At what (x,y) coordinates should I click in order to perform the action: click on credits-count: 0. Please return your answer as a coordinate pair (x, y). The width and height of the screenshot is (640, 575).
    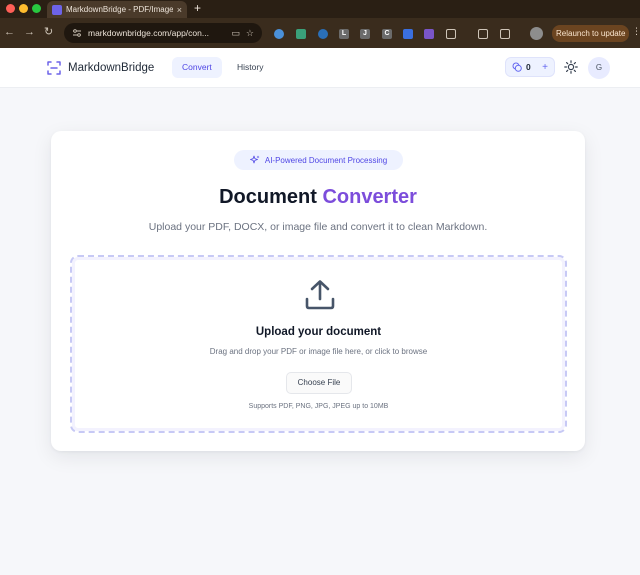
    Looking at the image, I should click on (528, 67).